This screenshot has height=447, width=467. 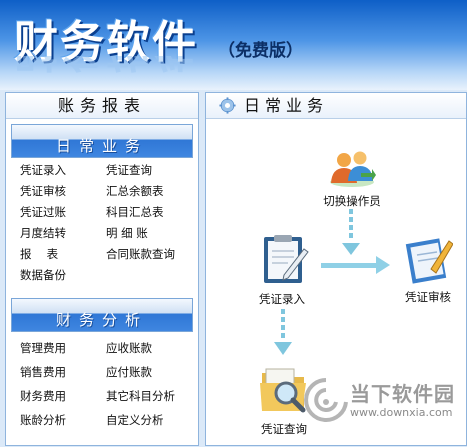 What do you see at coordinates (63, 420) in the screenshot?
I see `menu-aging-analysis: 账龄分析` at bounding box center [63, 420].